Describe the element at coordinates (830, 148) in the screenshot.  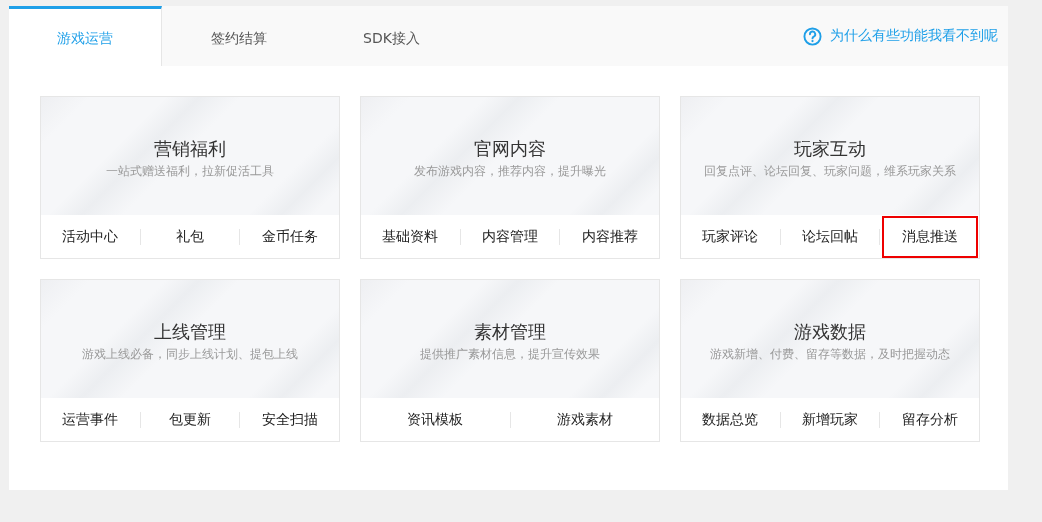
I see `card-title: 玩家互动` at that location.